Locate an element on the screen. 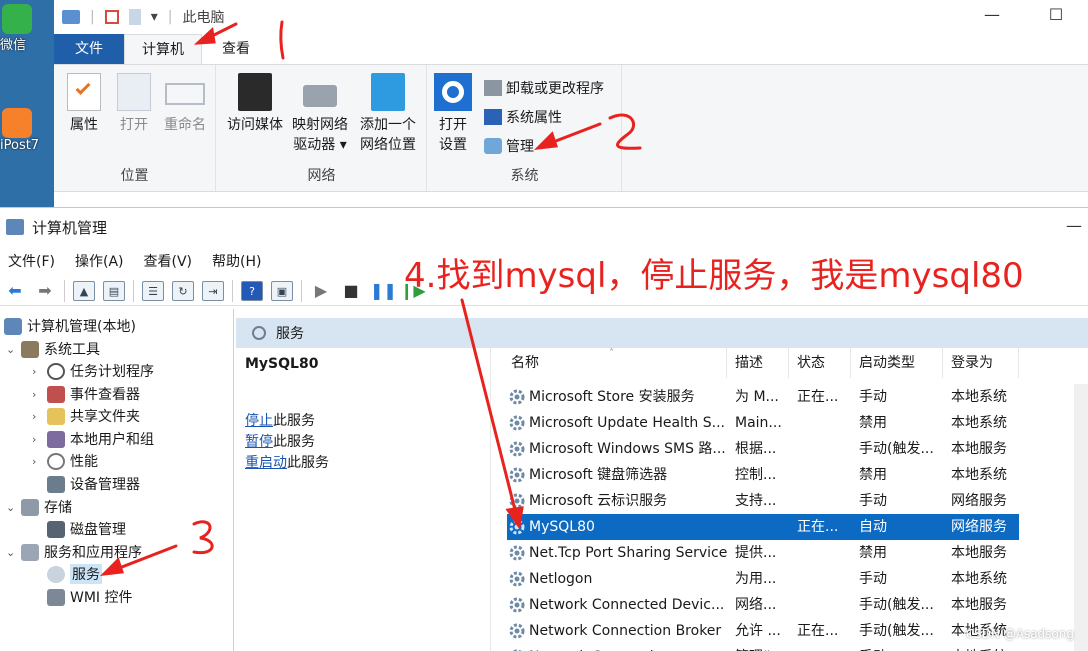 Image resolution: width=1088 pixels, height=651 pixels. service-gear-icon is located at coordinates (517, 397).